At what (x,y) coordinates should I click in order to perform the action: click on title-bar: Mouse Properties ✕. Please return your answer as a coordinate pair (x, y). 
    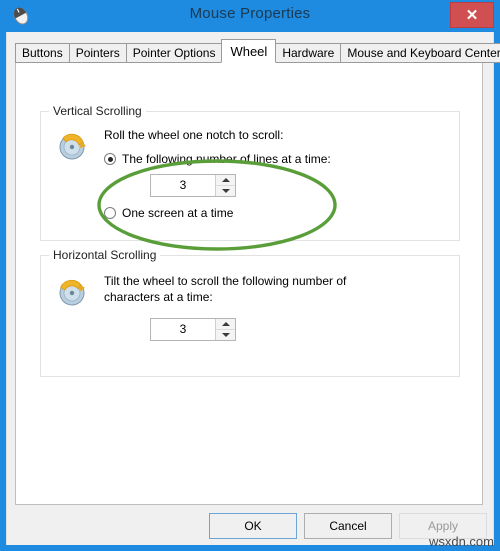
    Looking at the image, I should click on (250, 16).